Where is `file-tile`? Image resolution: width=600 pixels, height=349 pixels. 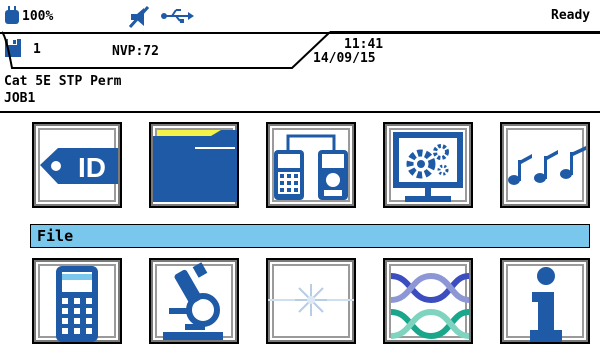 file-tile is located at coordinates (194, 165).